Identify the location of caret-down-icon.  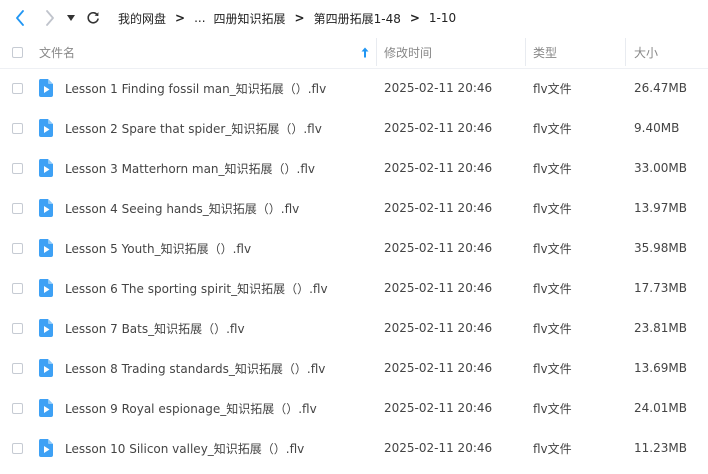
(71, 18).